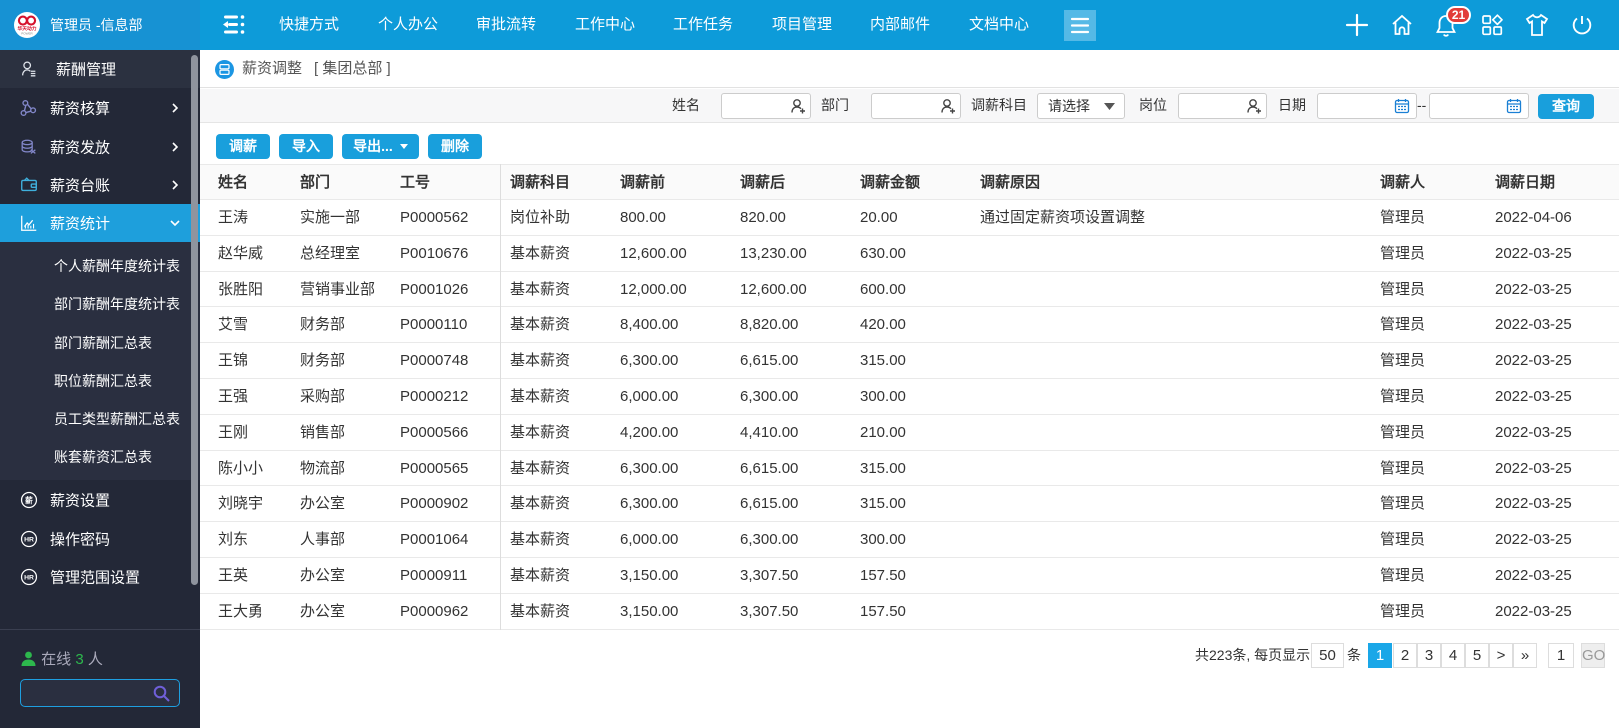  I want to click on svg-text: 薪, so click(29, 500).